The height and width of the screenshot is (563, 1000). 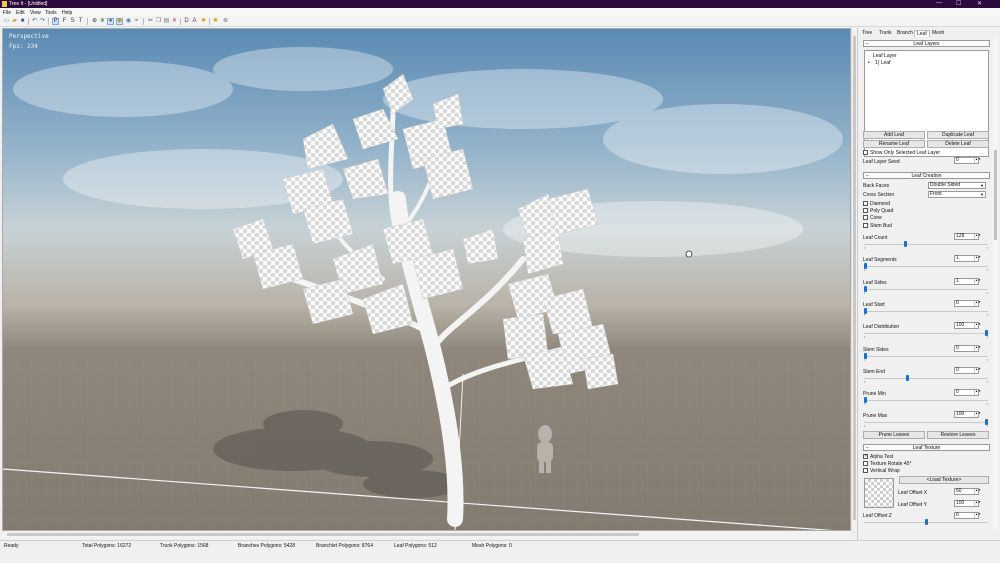 I want to click on tab-trunk: Trunk, so click(x=885, y=33).